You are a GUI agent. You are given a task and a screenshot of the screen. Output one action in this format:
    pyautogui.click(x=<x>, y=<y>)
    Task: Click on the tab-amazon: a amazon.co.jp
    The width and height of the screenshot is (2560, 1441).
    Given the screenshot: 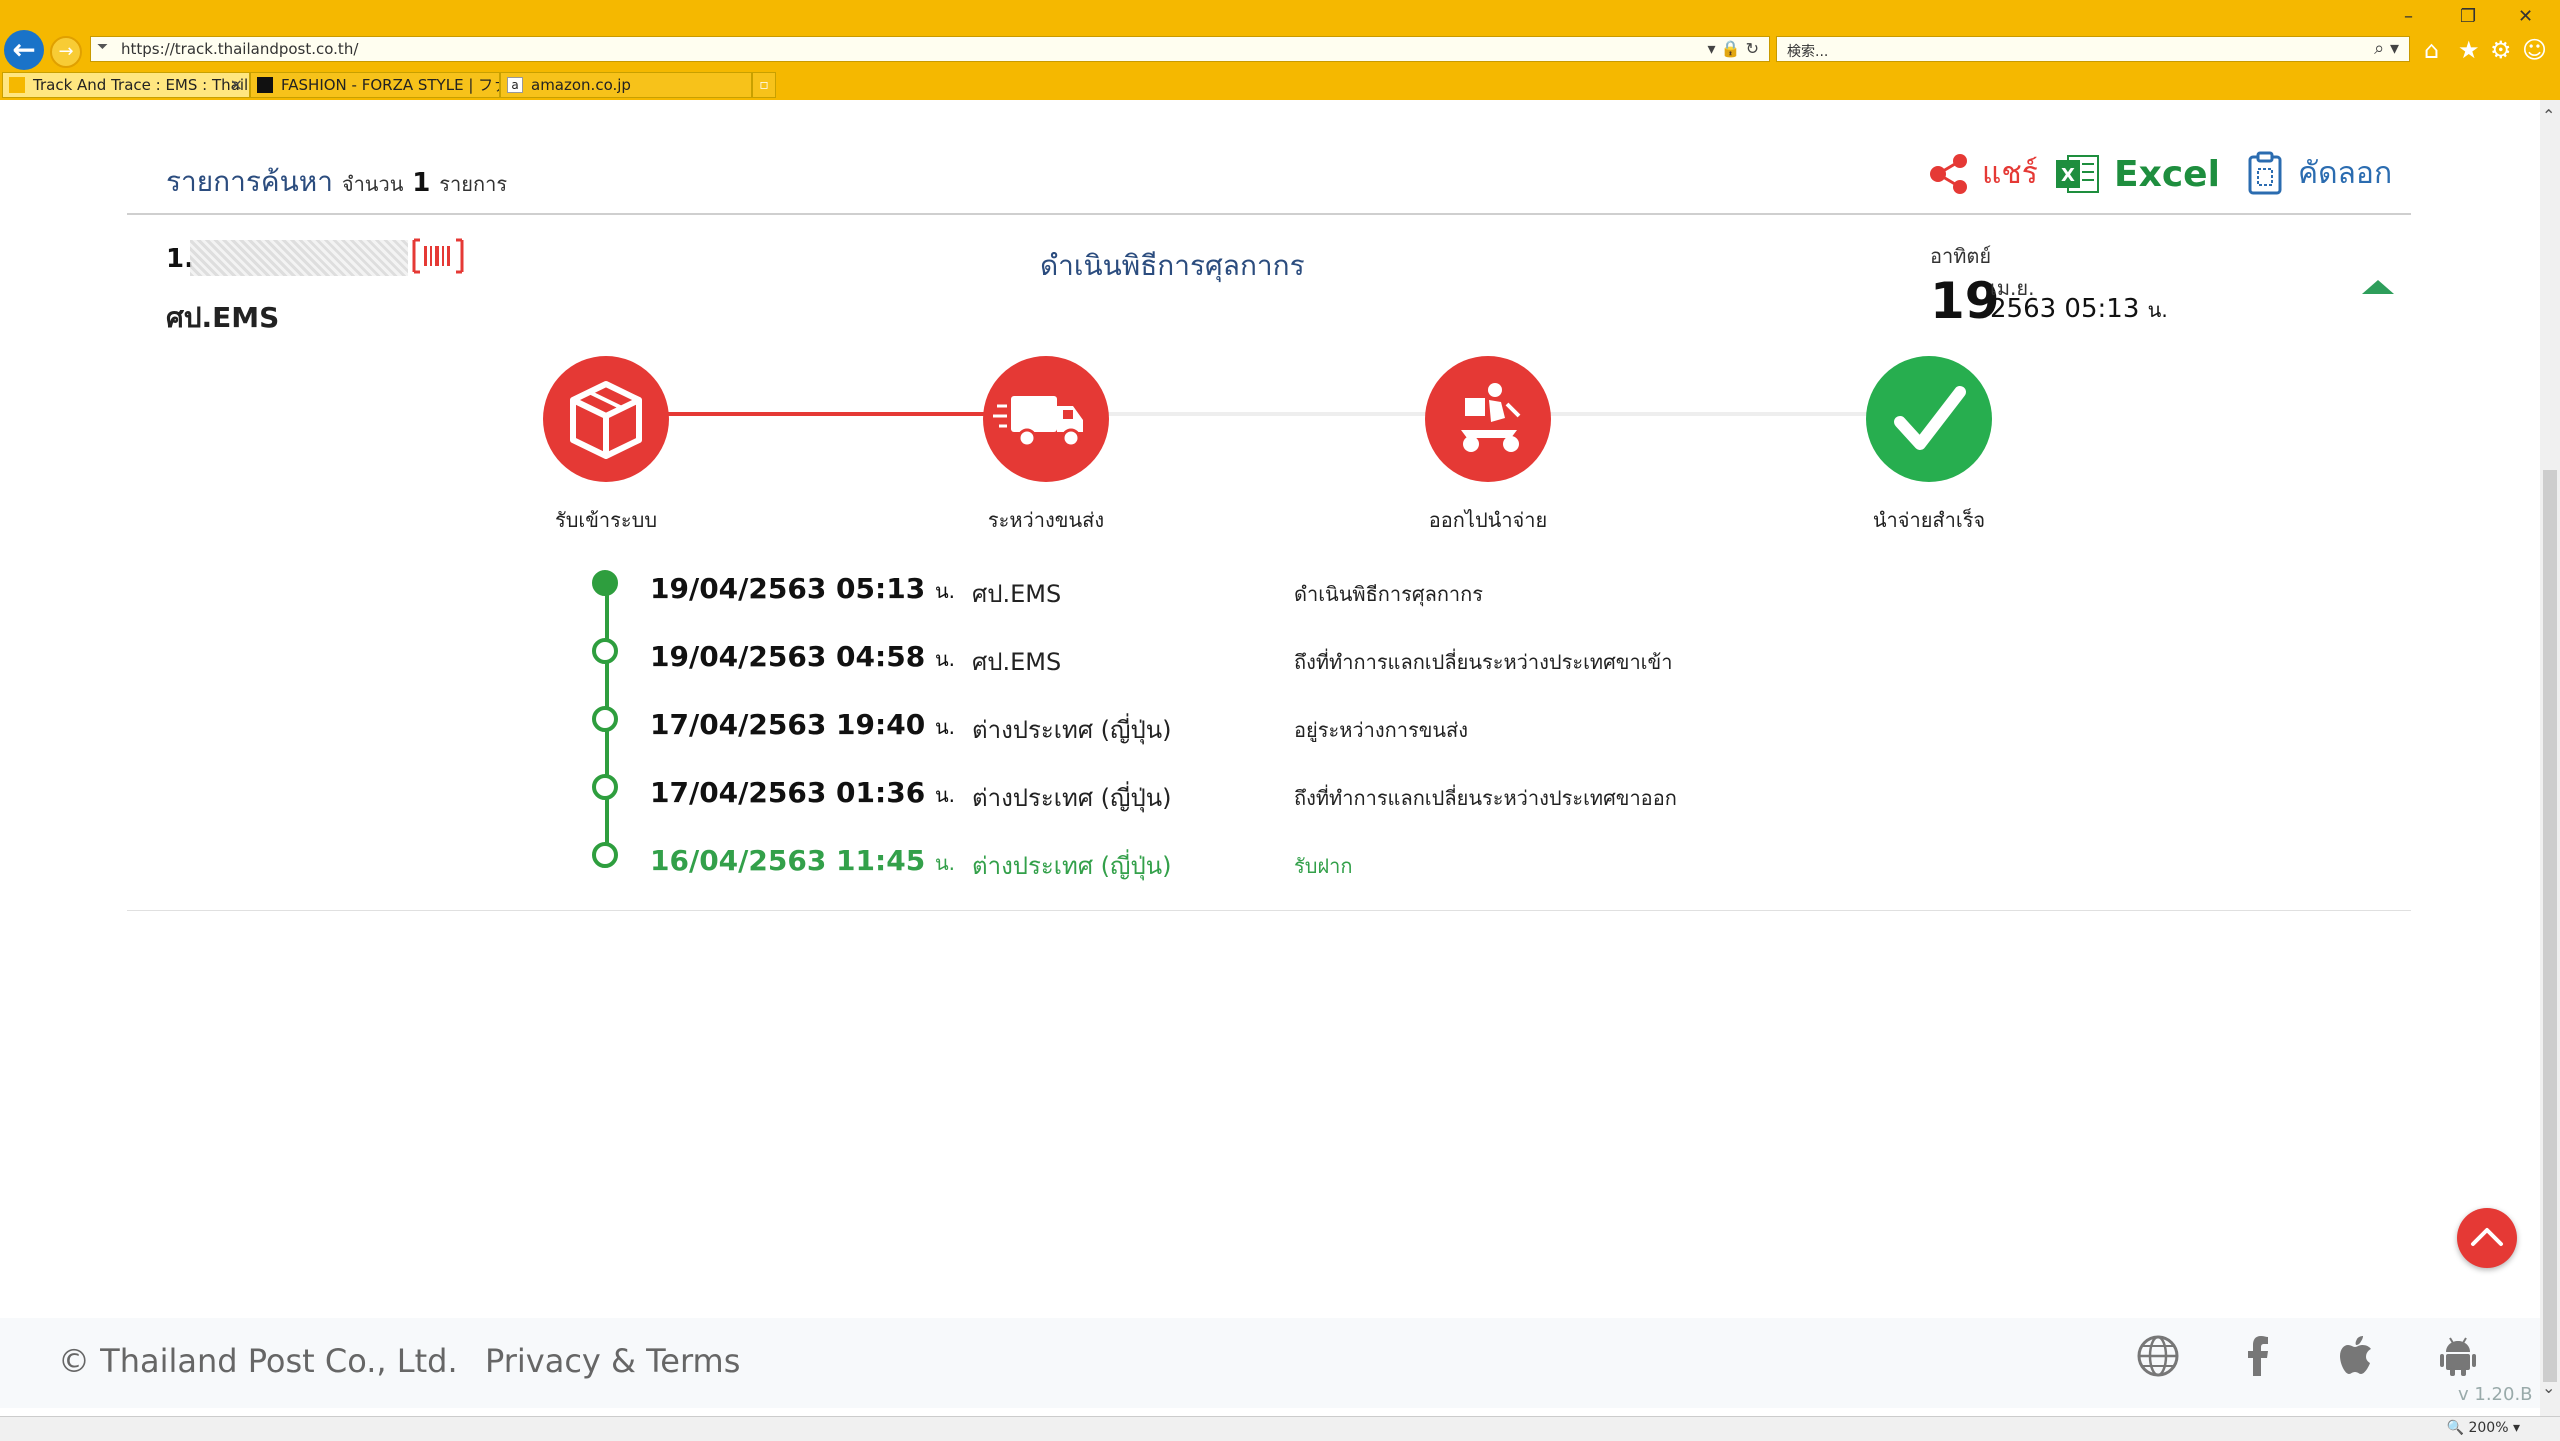 What is the action you would take?
    pyautogui.click(x=626, y=85)
    